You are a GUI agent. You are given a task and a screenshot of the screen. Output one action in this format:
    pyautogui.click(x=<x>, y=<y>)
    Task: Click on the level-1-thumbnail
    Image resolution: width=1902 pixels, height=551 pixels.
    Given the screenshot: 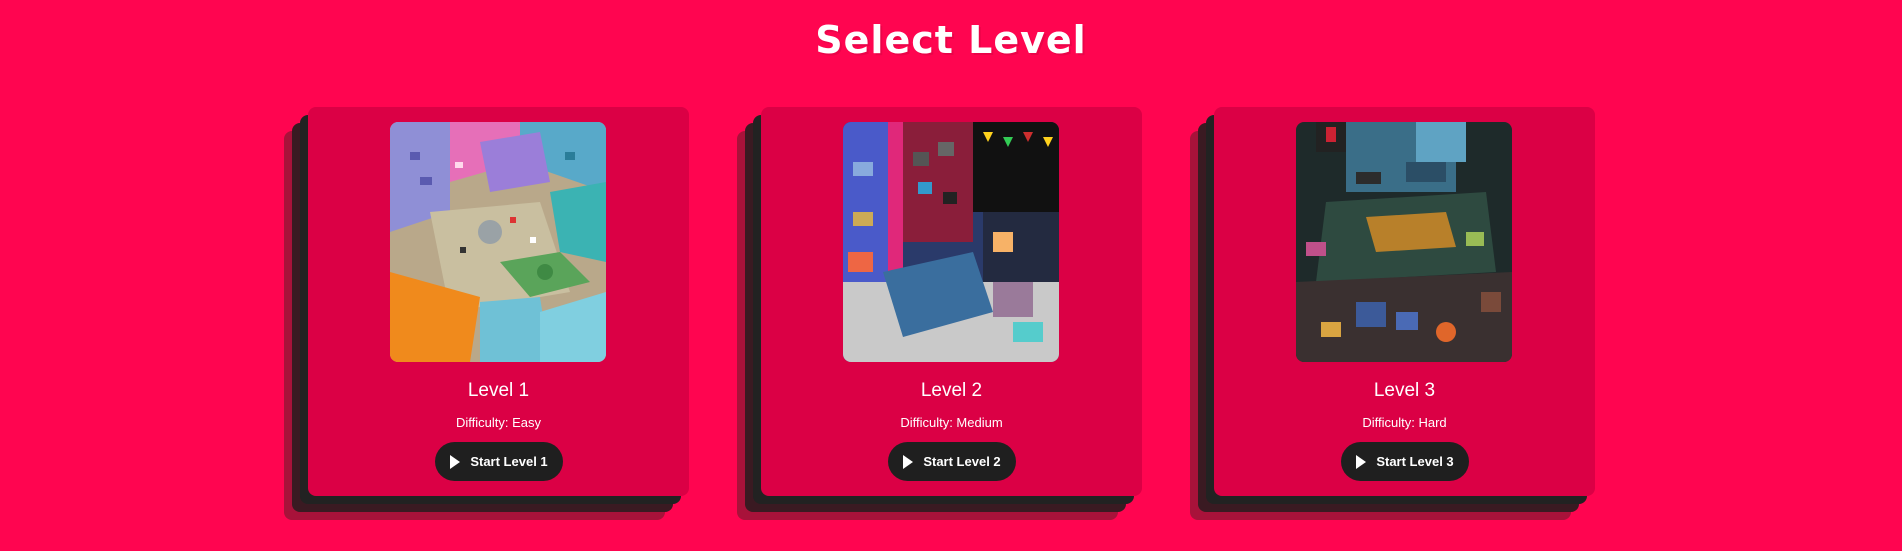 What is the action you would take?
    pyautogui.click(x=498, y=242)
    